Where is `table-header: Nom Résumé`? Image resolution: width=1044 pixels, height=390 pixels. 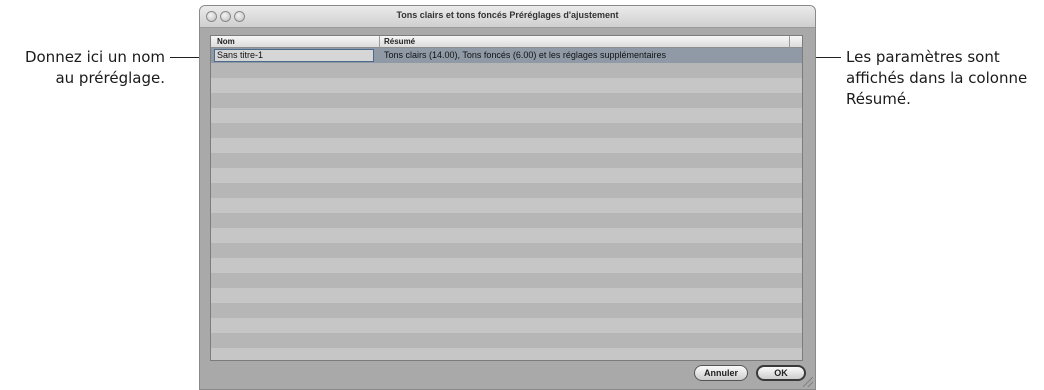 table-header: Nom Résumé is located at coordinates (506, 42).